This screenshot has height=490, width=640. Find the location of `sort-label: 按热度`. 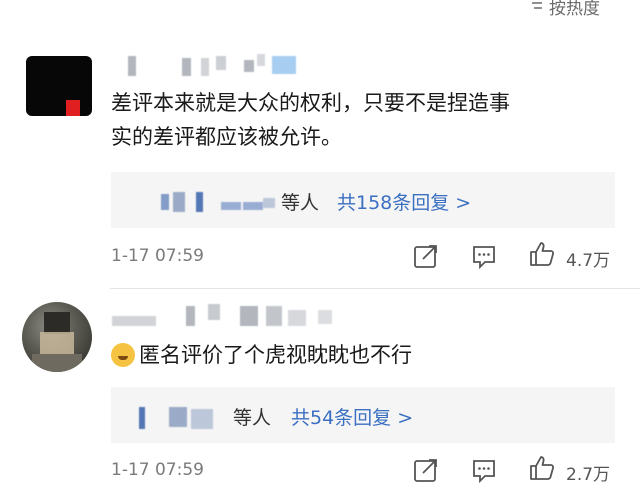

sort-label: 按热度 is located at coordinates (574, 9).